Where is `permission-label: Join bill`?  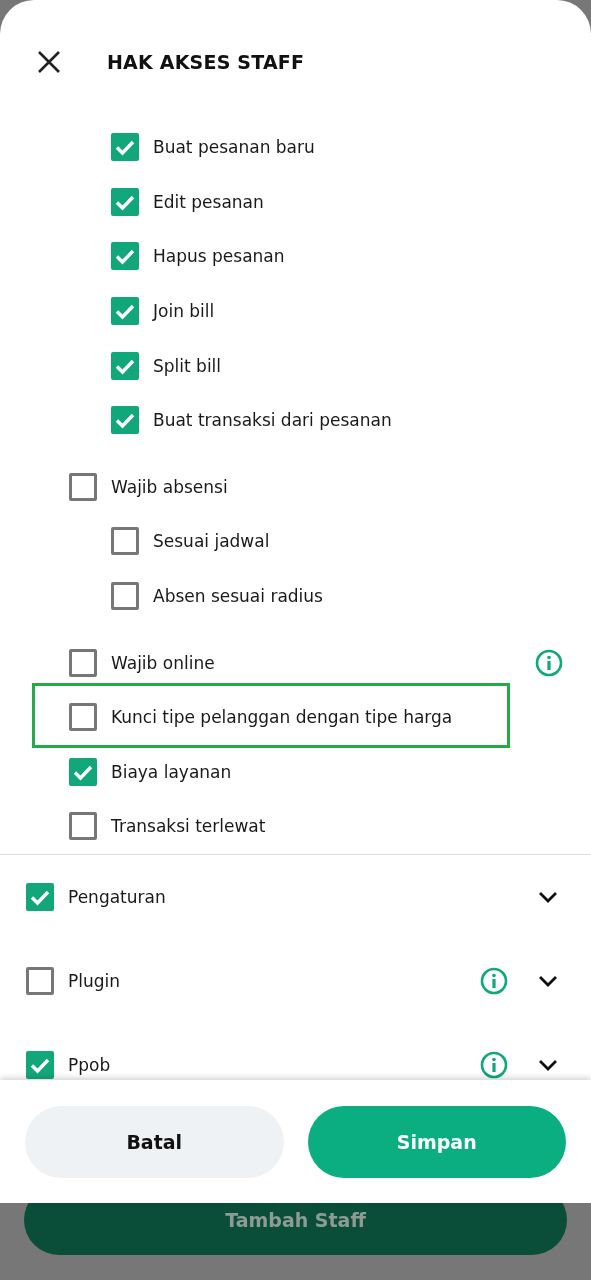
permission-label: Join bill is located at coordinates (184, 311).